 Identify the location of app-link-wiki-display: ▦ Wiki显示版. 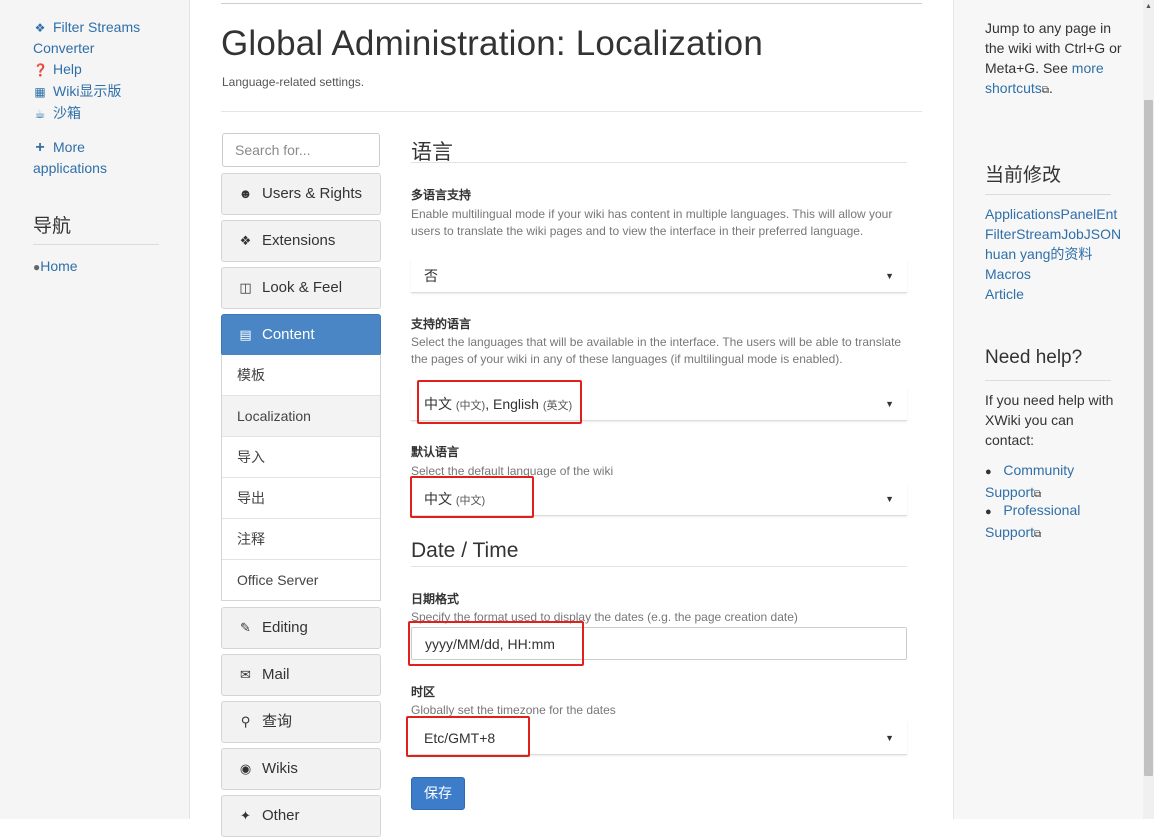
(77, 91).